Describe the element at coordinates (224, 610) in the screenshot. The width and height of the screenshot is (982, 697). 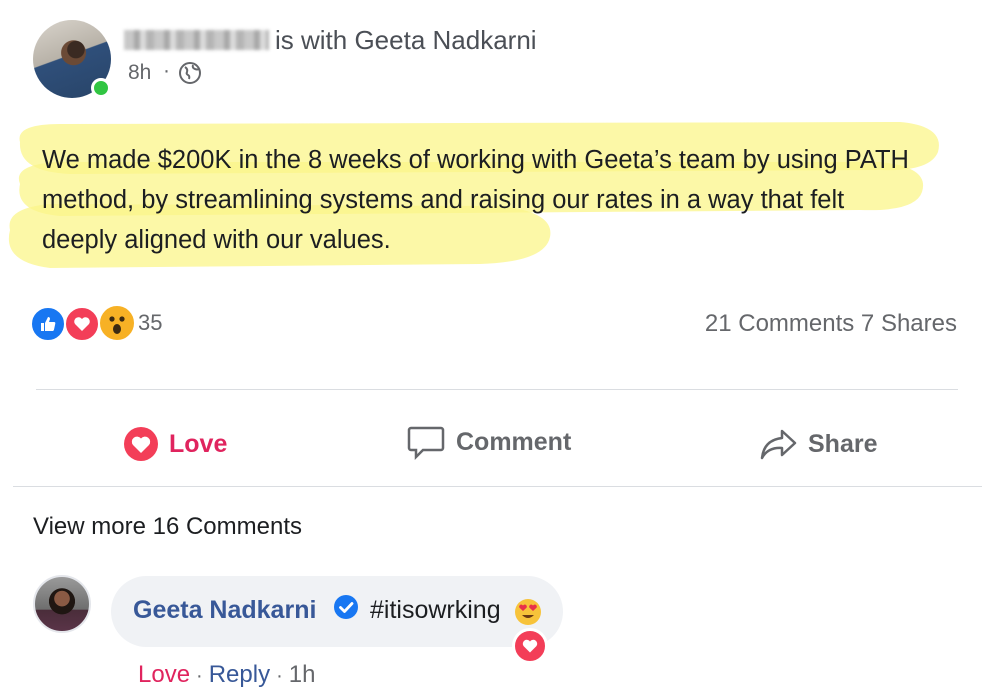
I see `comment-author: Geeta Nadkarni` at that location.